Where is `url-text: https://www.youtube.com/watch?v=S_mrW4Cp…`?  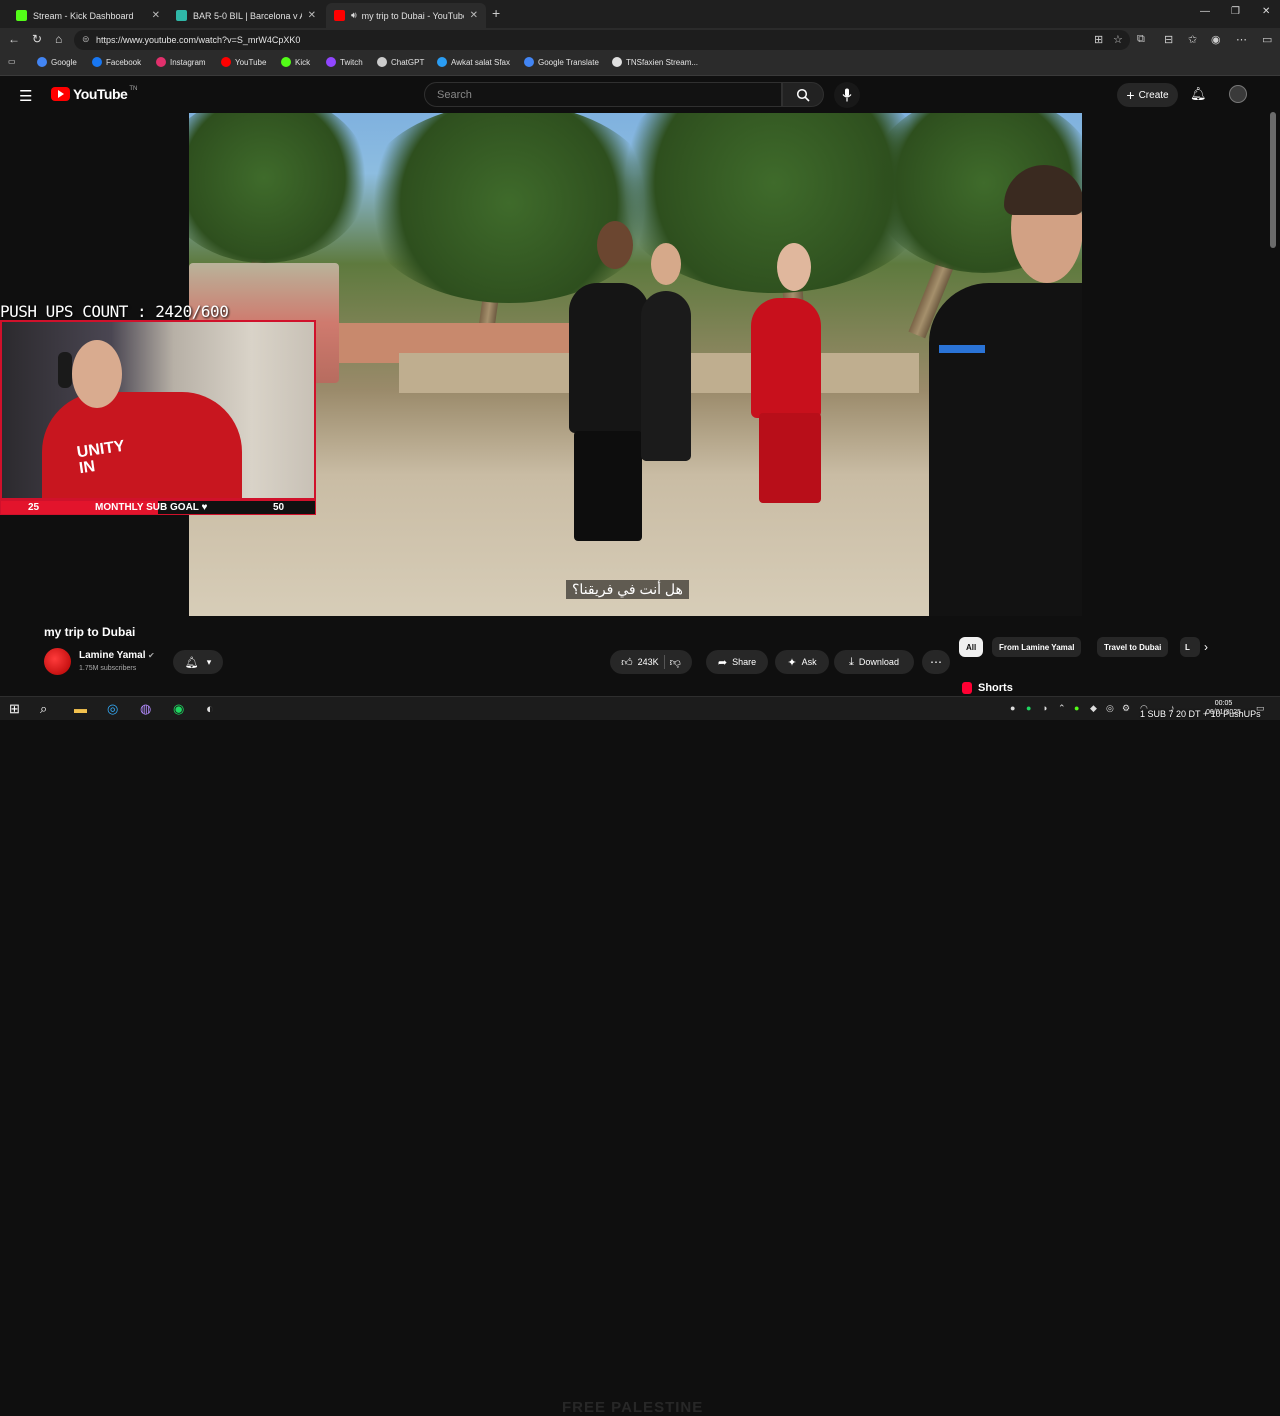
url-text: https://www.youtube.com/watch?v=S_mrW4Cp… is located at coordinates (198, 40).